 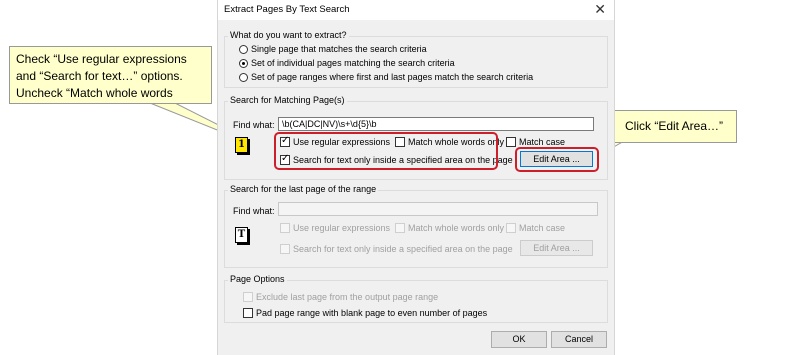 I want to click on last-use-regex-label: Use regular expressions, so click(x=341, y=228).